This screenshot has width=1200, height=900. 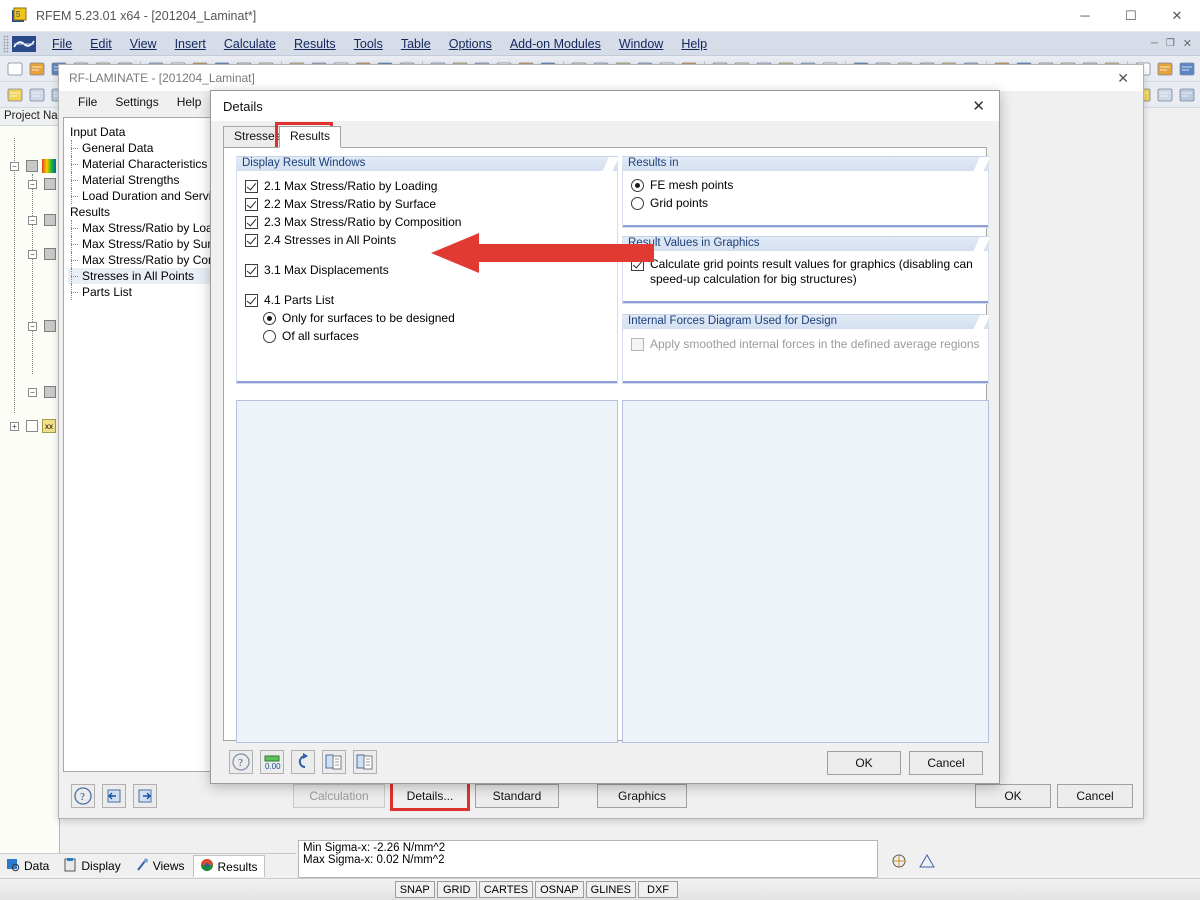 What do you see at coordinates (30, 480) in the screenshot?
I see `project-navigator: Project Na − − − − − − + xx` at bounding box center [30, 480].